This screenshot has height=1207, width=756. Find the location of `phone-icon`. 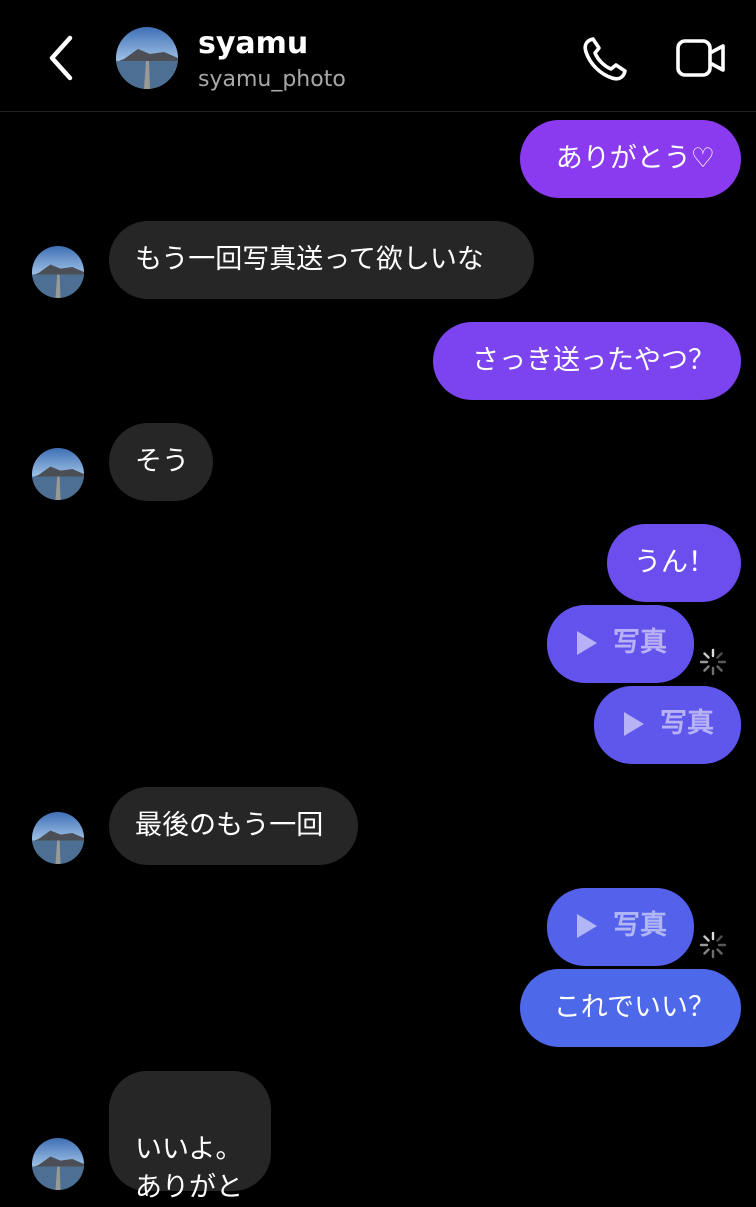

phone-icon is located at coordinates (605, 59).